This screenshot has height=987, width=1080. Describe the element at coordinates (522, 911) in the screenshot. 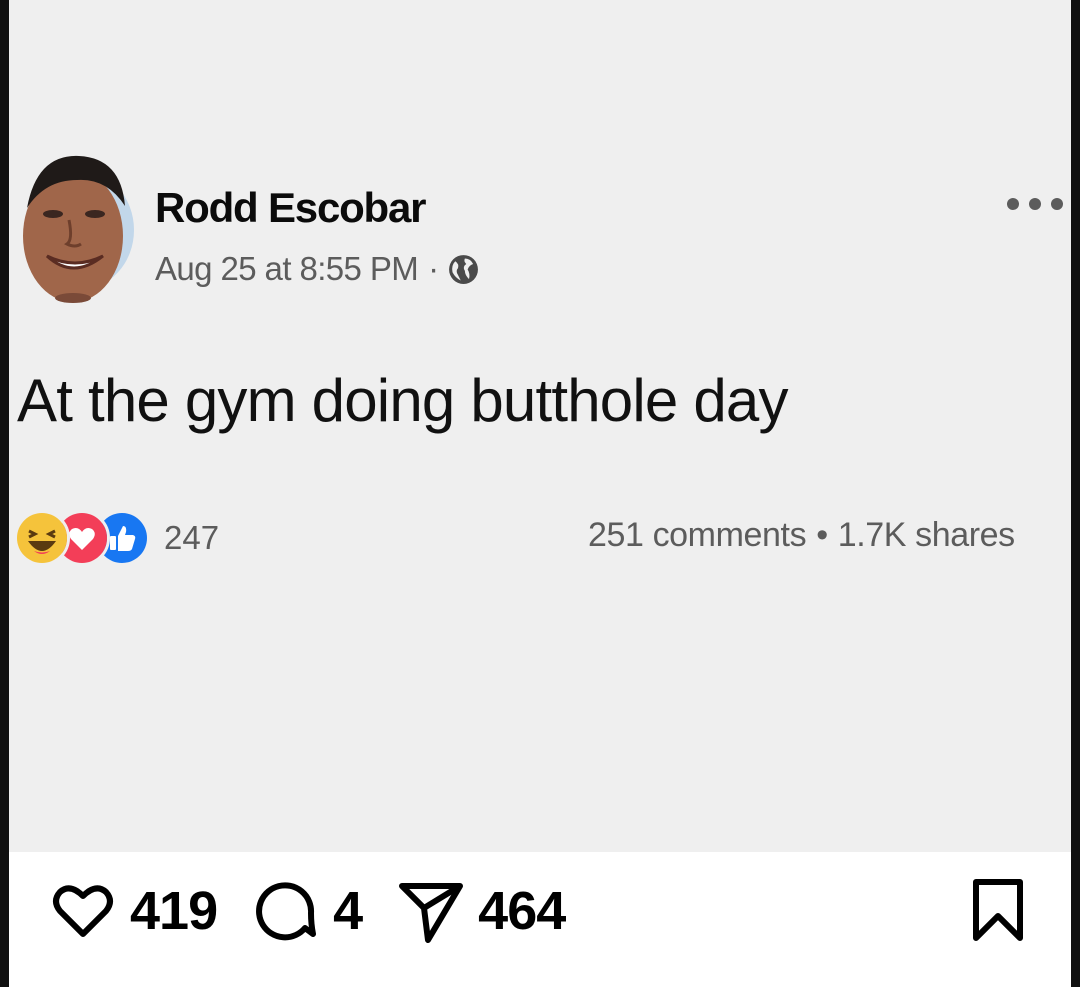

I see `share-count: 464` at that location.